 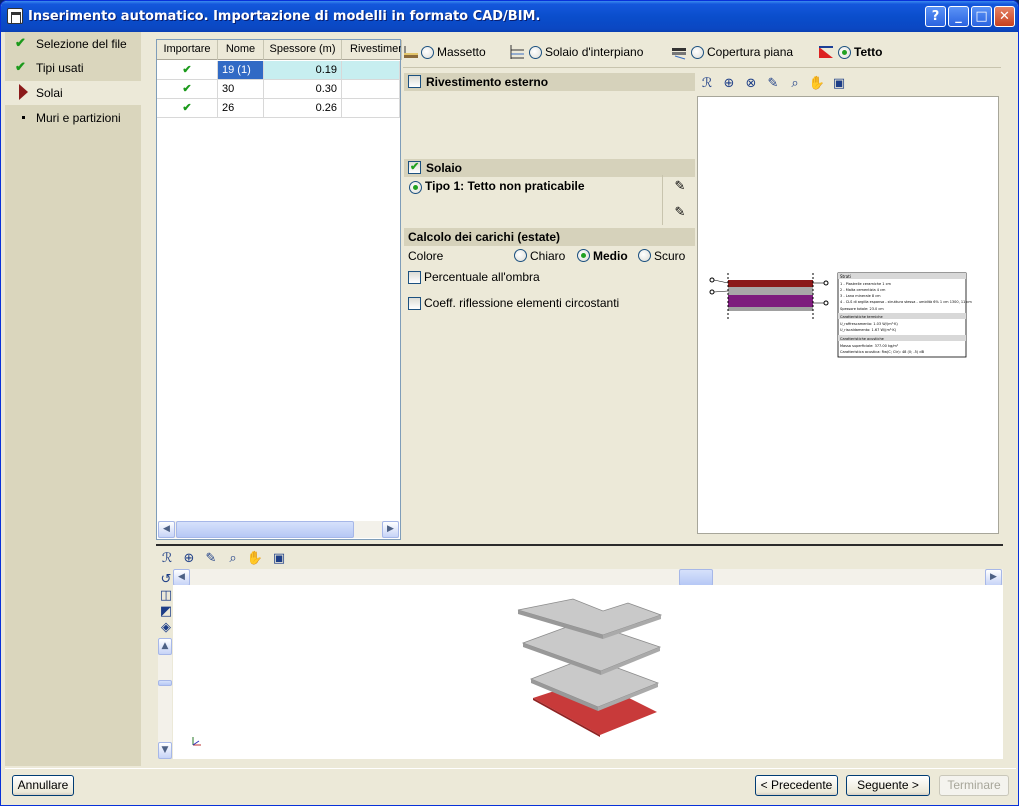 I want to click on step-label: Tipi usati, so click(x=60, y=68).